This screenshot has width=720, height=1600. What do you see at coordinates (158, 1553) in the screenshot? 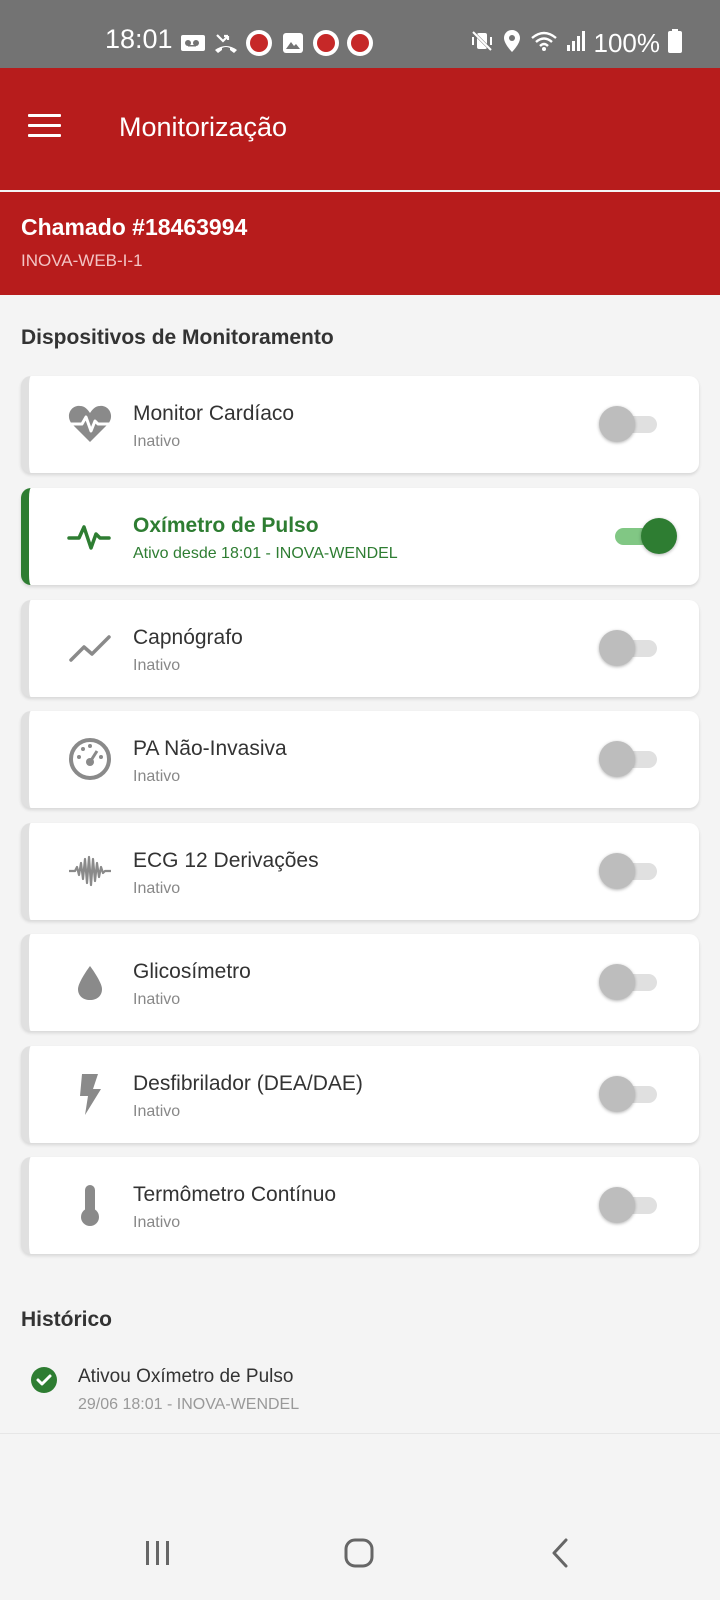
I see `recents-icon` at bounding box center [158, 1553].